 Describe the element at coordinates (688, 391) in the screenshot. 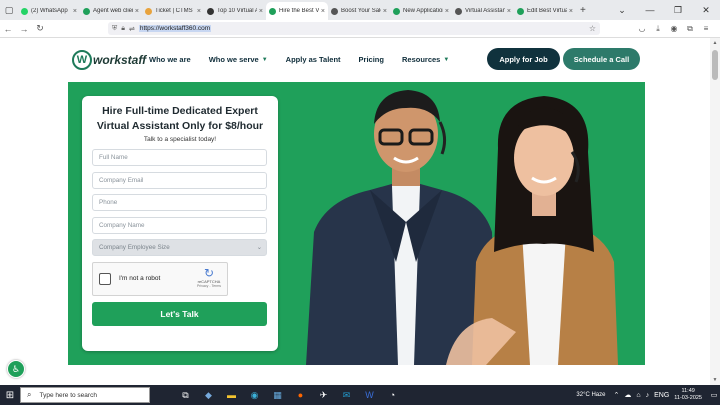

I see `clock-time: 11:49` at that location.